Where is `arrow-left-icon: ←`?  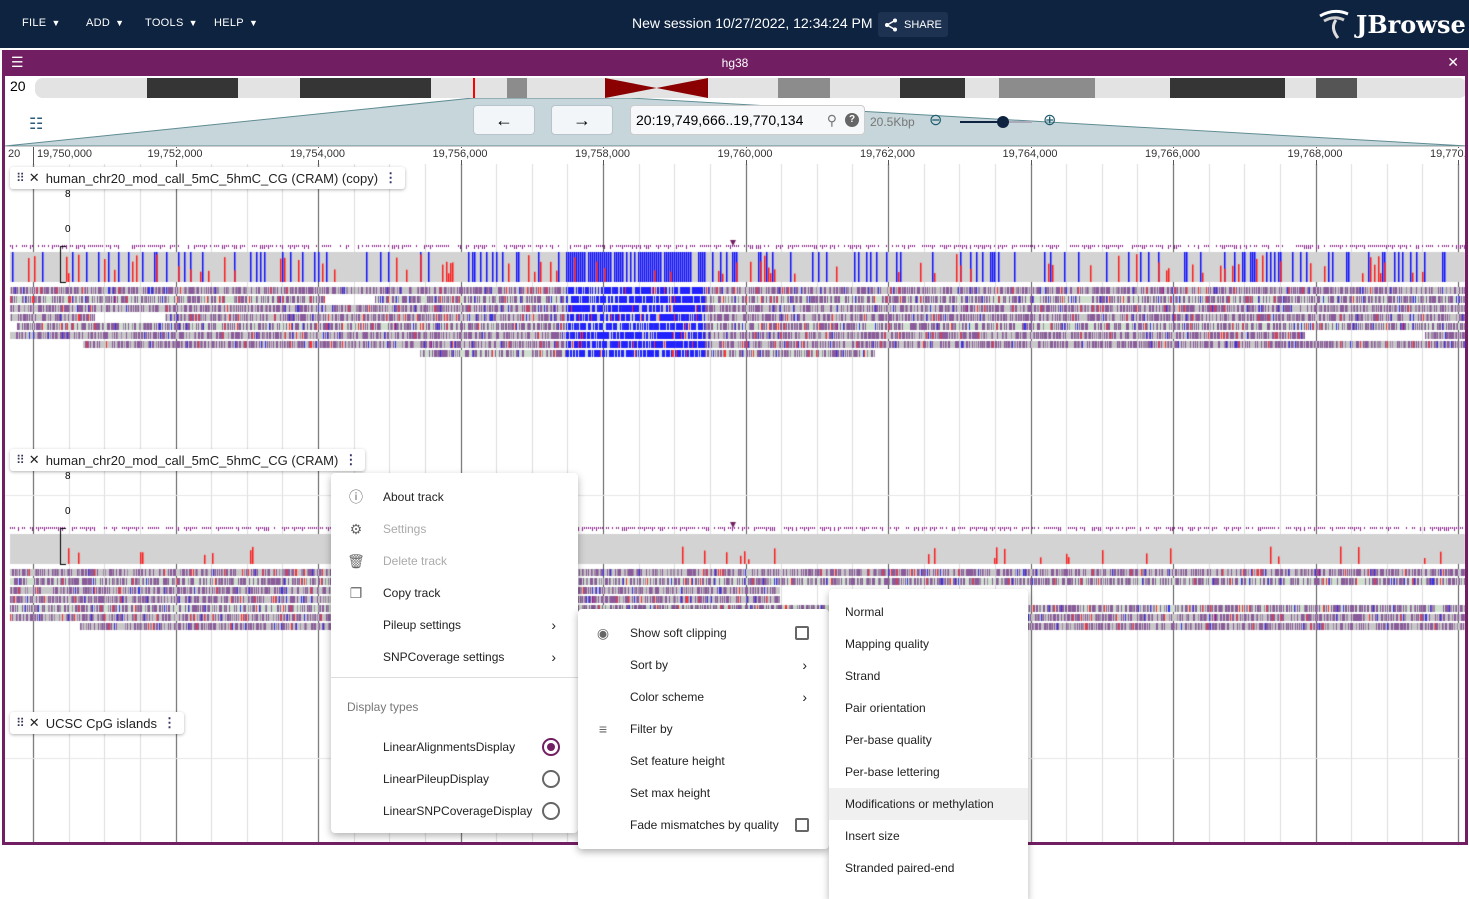 arrow-left-icon: ← is located at coordinates (504, 119).